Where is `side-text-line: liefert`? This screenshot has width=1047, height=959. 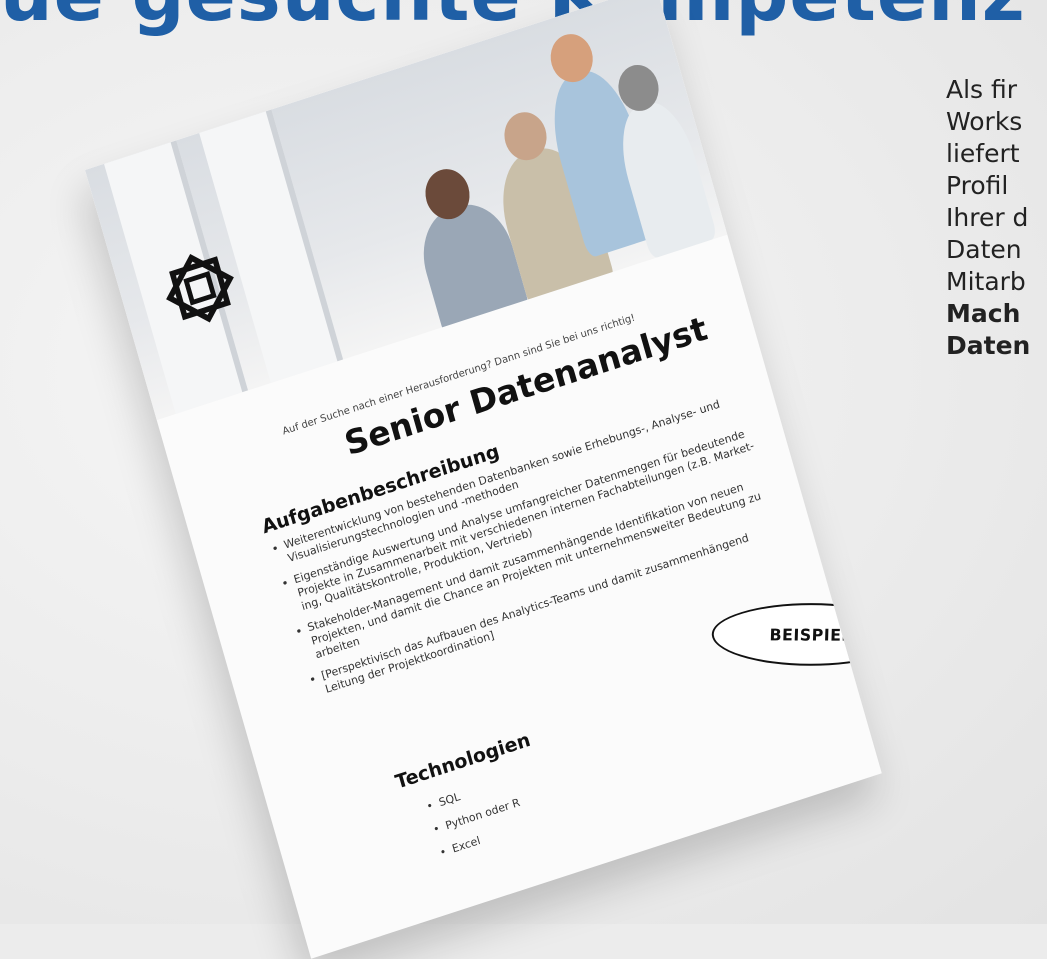 side-text-line: liefert is located at coordinates (983, 153).